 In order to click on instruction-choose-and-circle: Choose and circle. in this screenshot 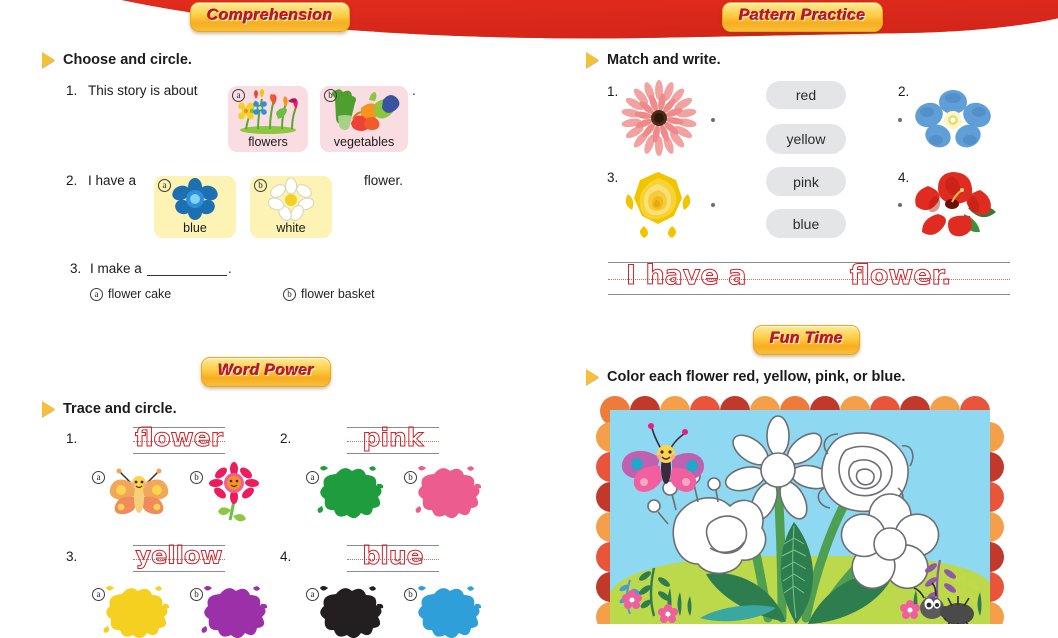, I will do `click(117, 60)`.